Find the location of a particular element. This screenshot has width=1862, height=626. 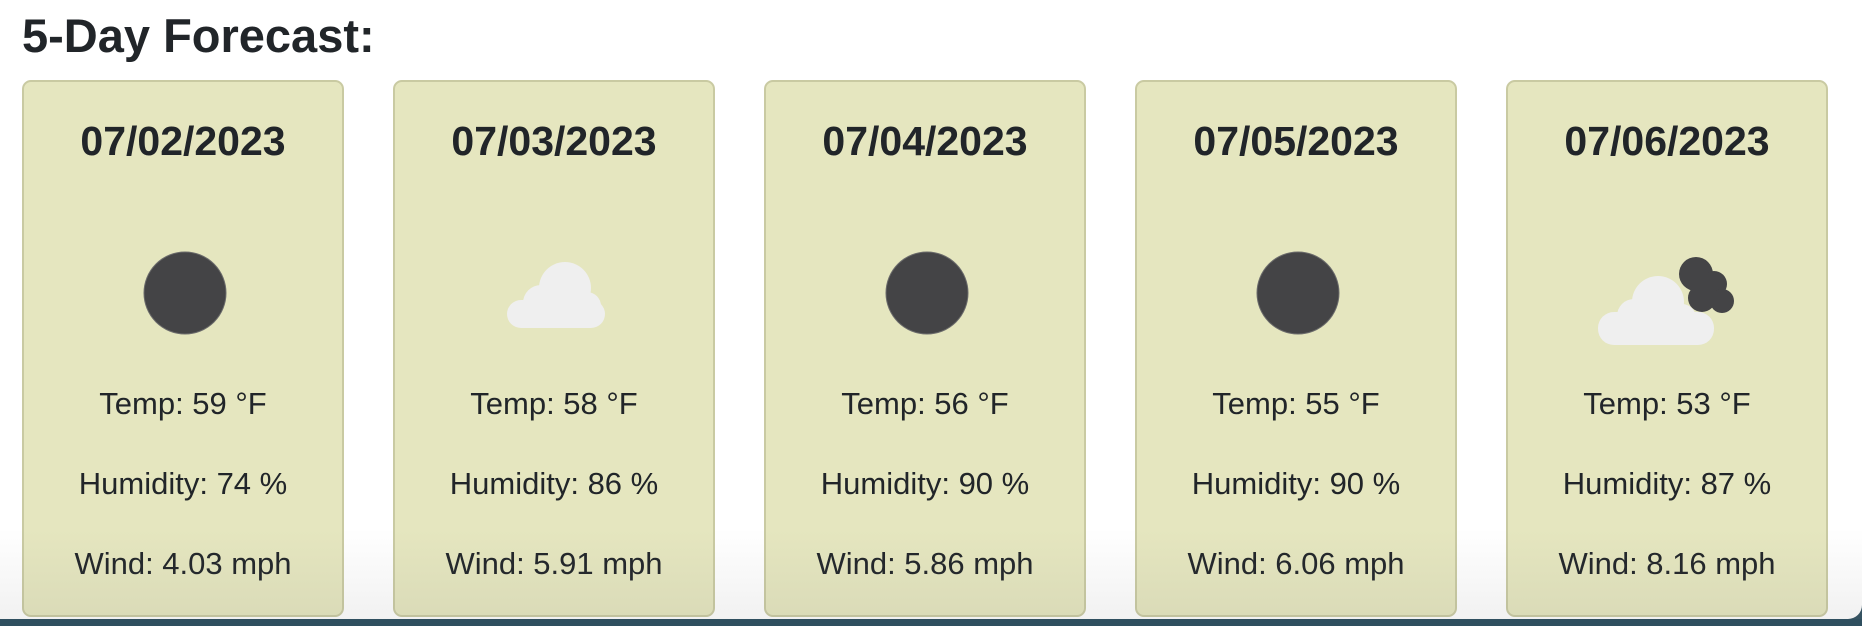

forecast-date: 07/04/2023 is located at coordinates (925, 141).